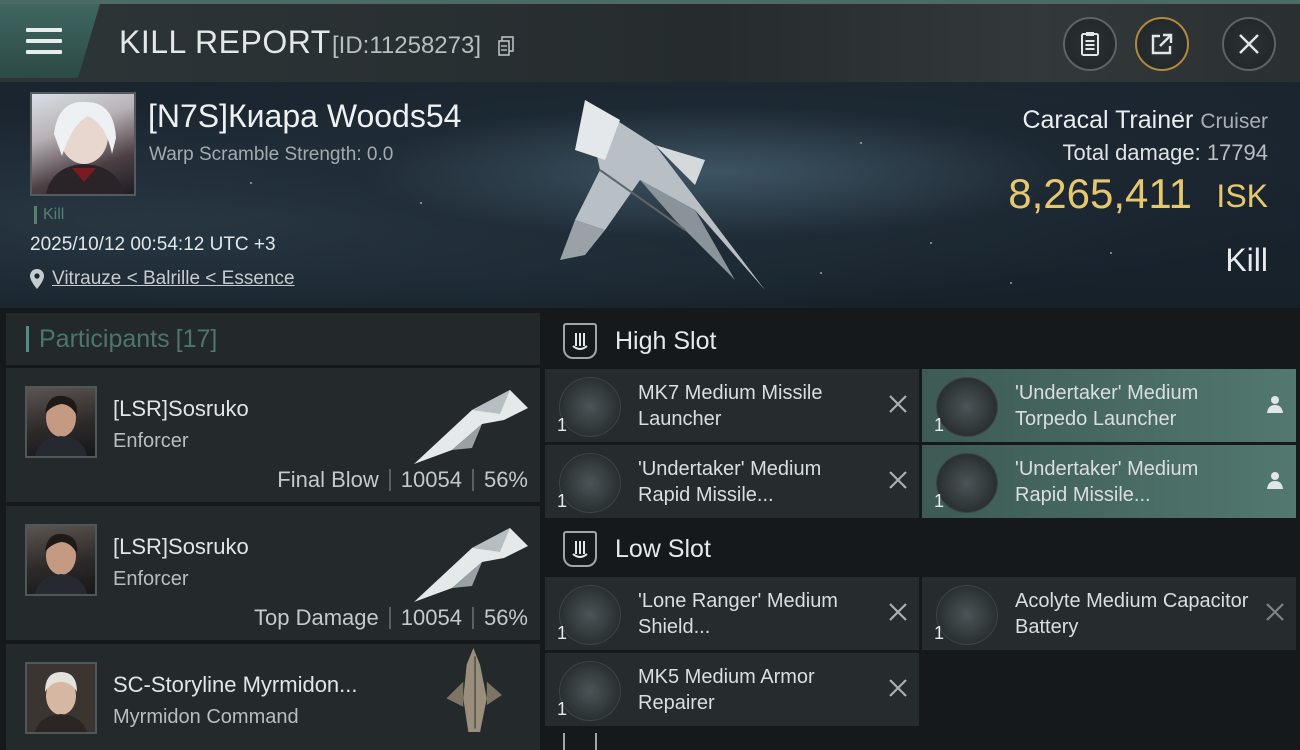 This screenshot has height=750, width=1300. I want to click on module-name: 'Undertaker' Medium Torpedo Launcher, so click(1107, 406).